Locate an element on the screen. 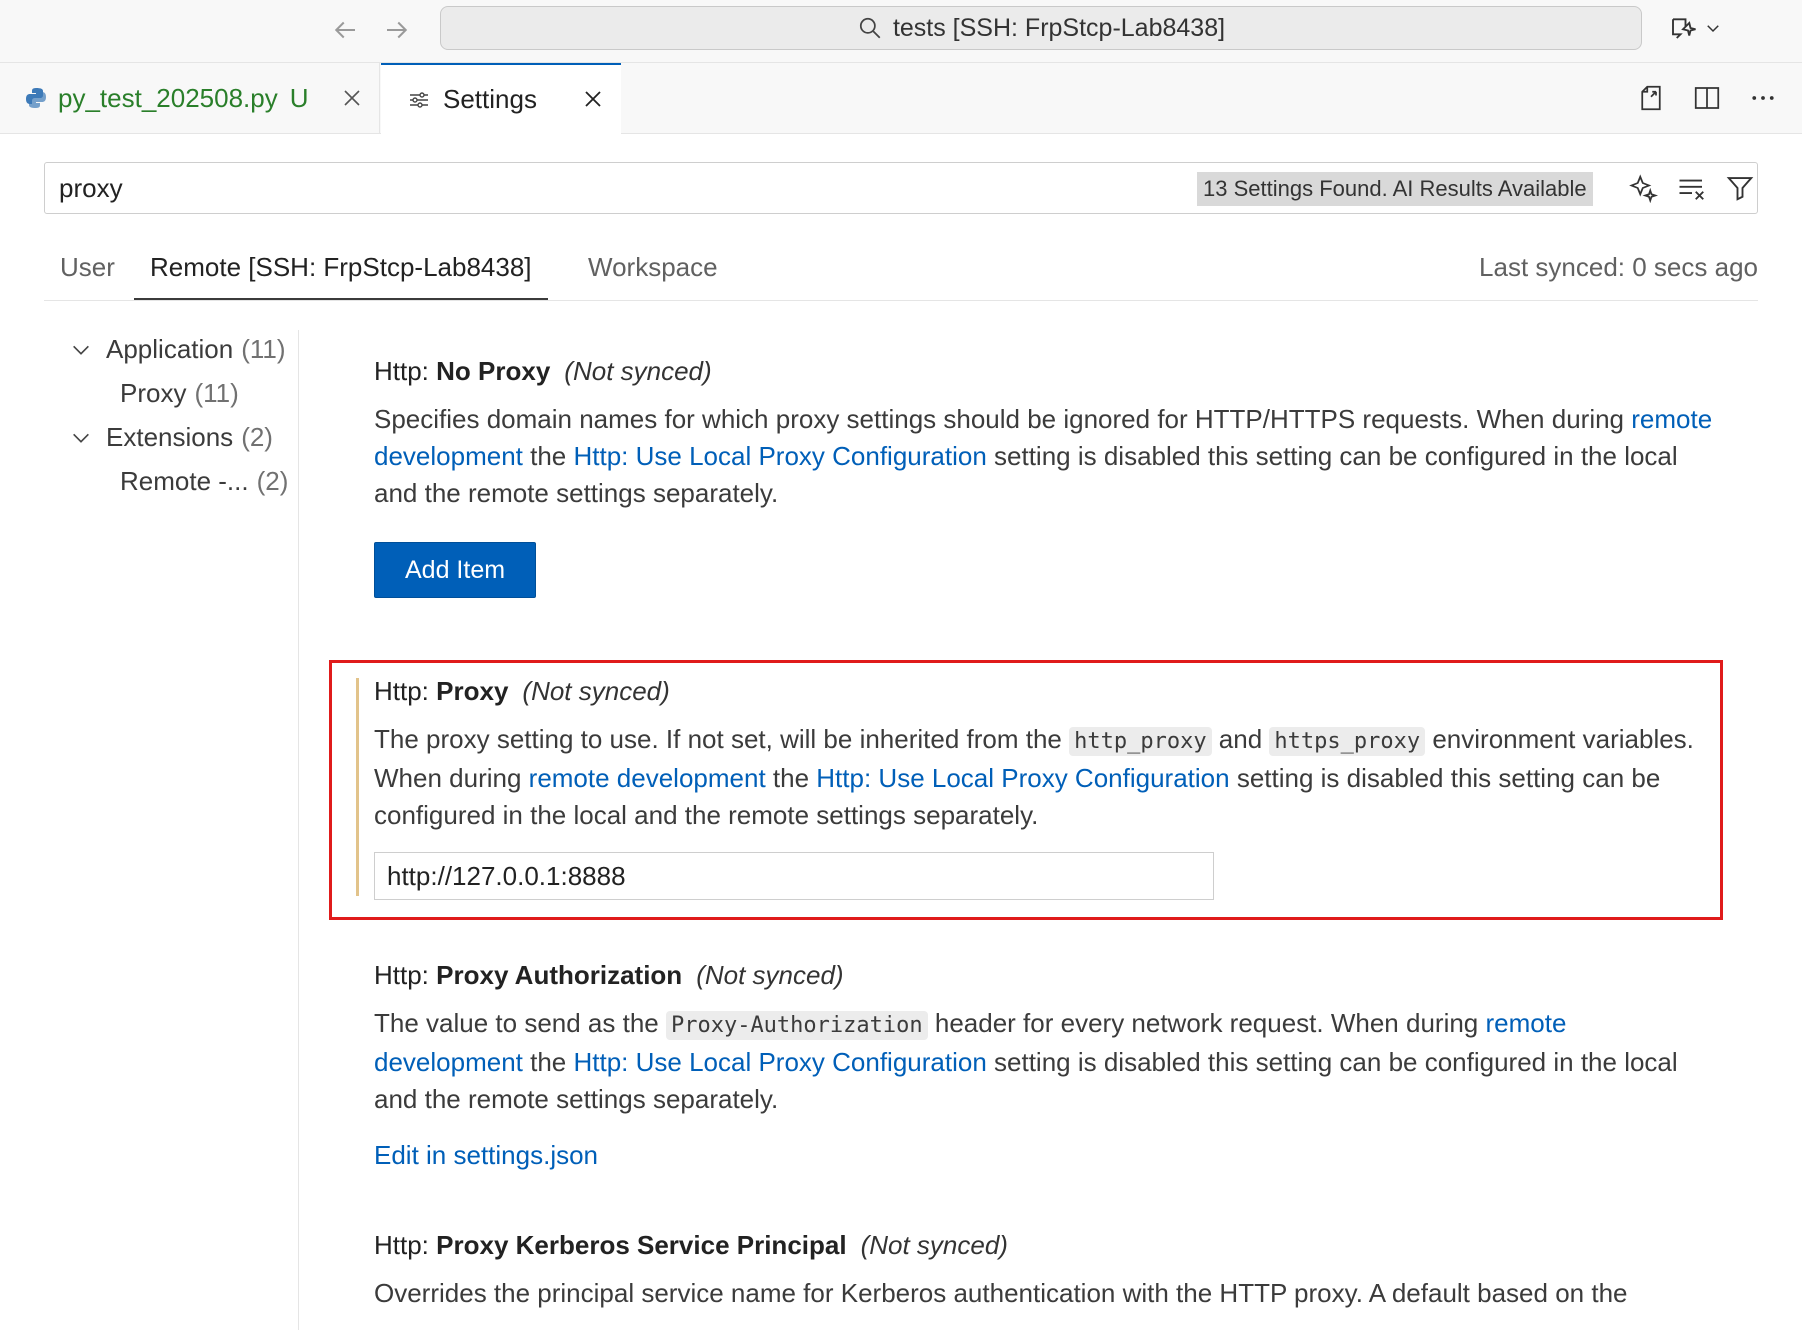  tab-settings: Settings is located at coordinates (501, 98).